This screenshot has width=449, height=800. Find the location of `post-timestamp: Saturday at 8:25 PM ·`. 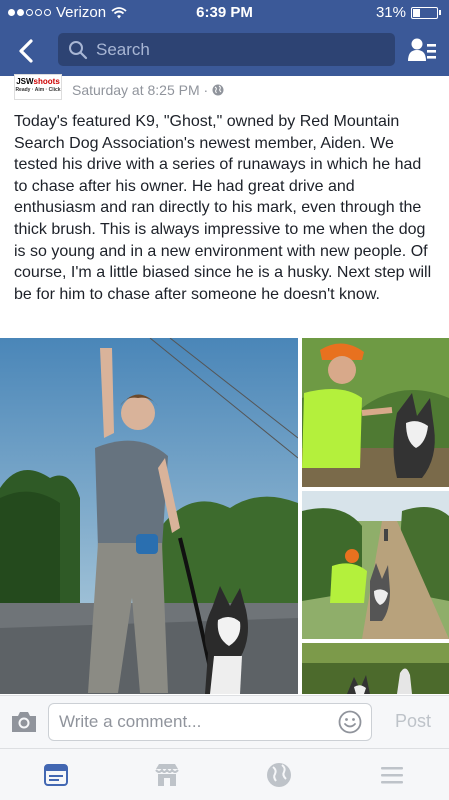

post-timestamp: Saturday at 8:25 PM · is located at coordinates (148, 90).